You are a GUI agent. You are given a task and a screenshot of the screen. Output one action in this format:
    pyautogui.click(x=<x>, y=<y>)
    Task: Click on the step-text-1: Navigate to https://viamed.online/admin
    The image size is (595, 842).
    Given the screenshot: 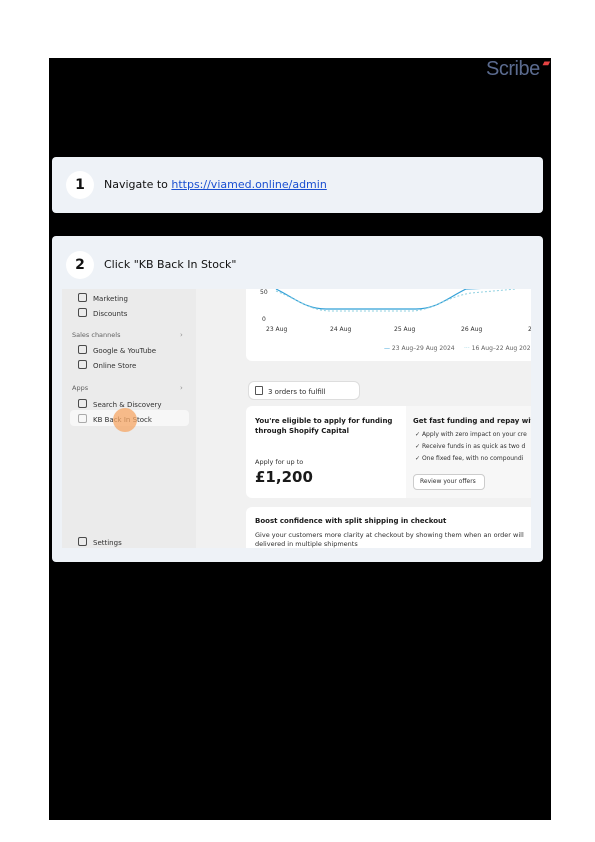 What is the action you would take?
    pyautogui.click(x=215, y=184)
    